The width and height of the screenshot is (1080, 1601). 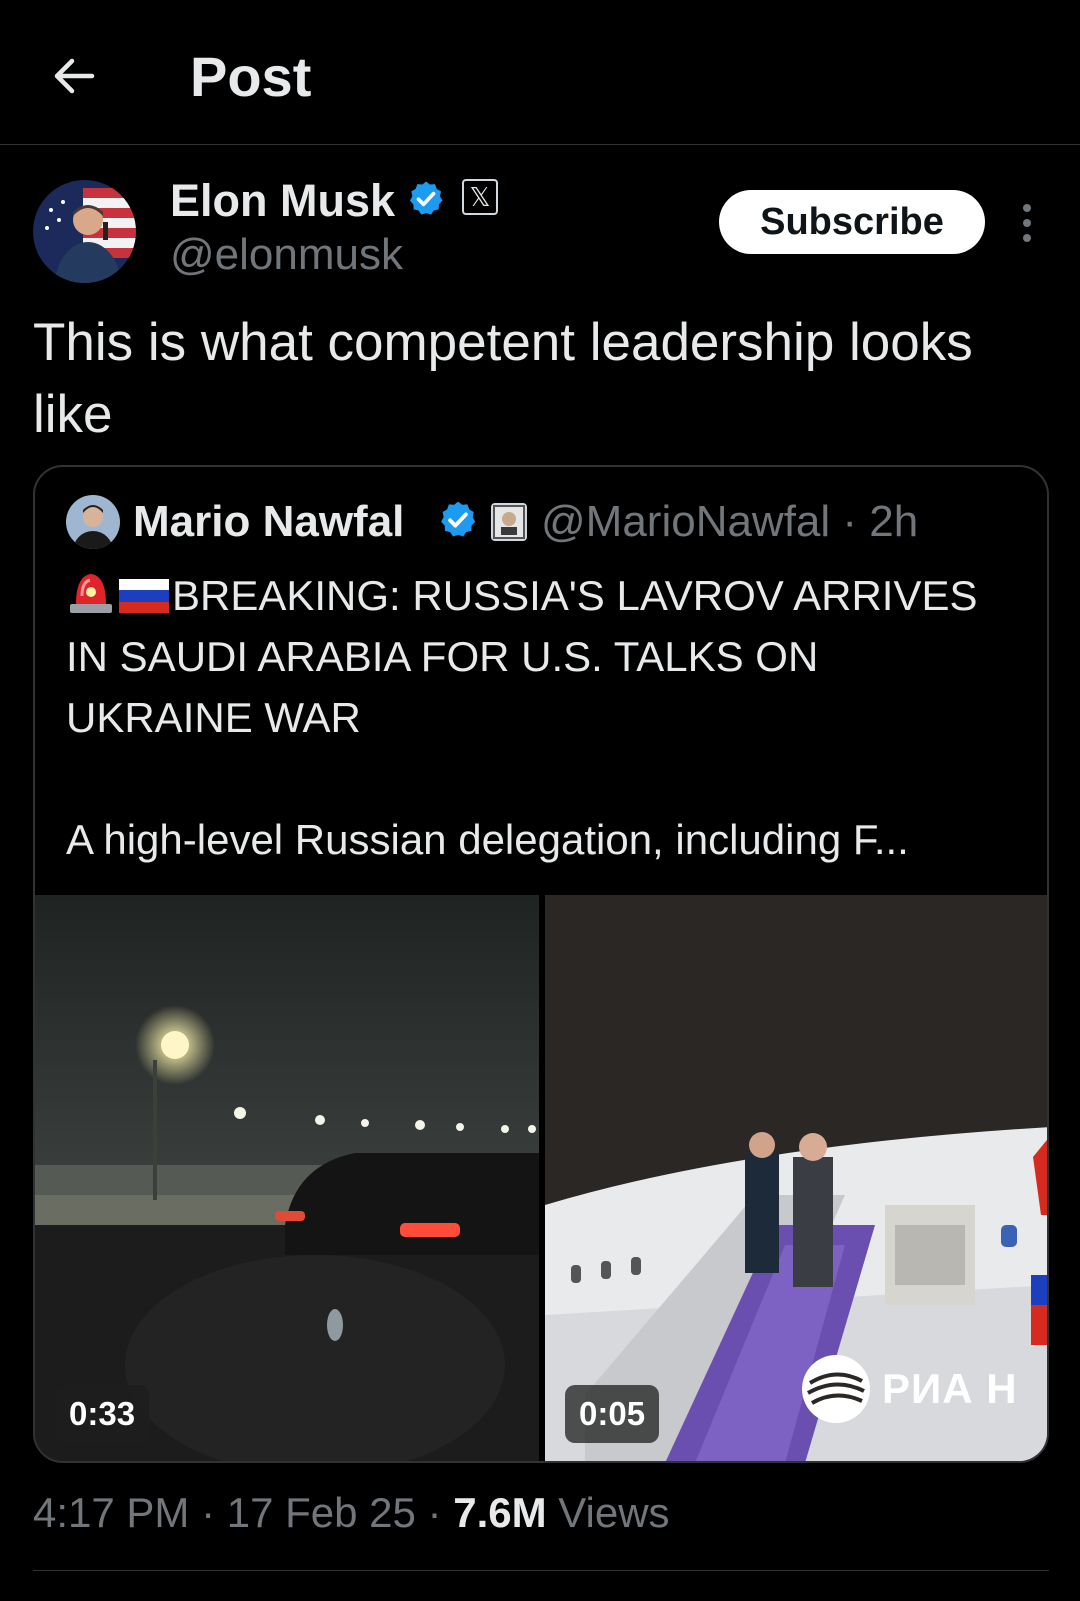 What do you see at coordinates (509, 522) in the screenshot?
I see `affiliate-badge-icon` at bounding box center [509, 522].